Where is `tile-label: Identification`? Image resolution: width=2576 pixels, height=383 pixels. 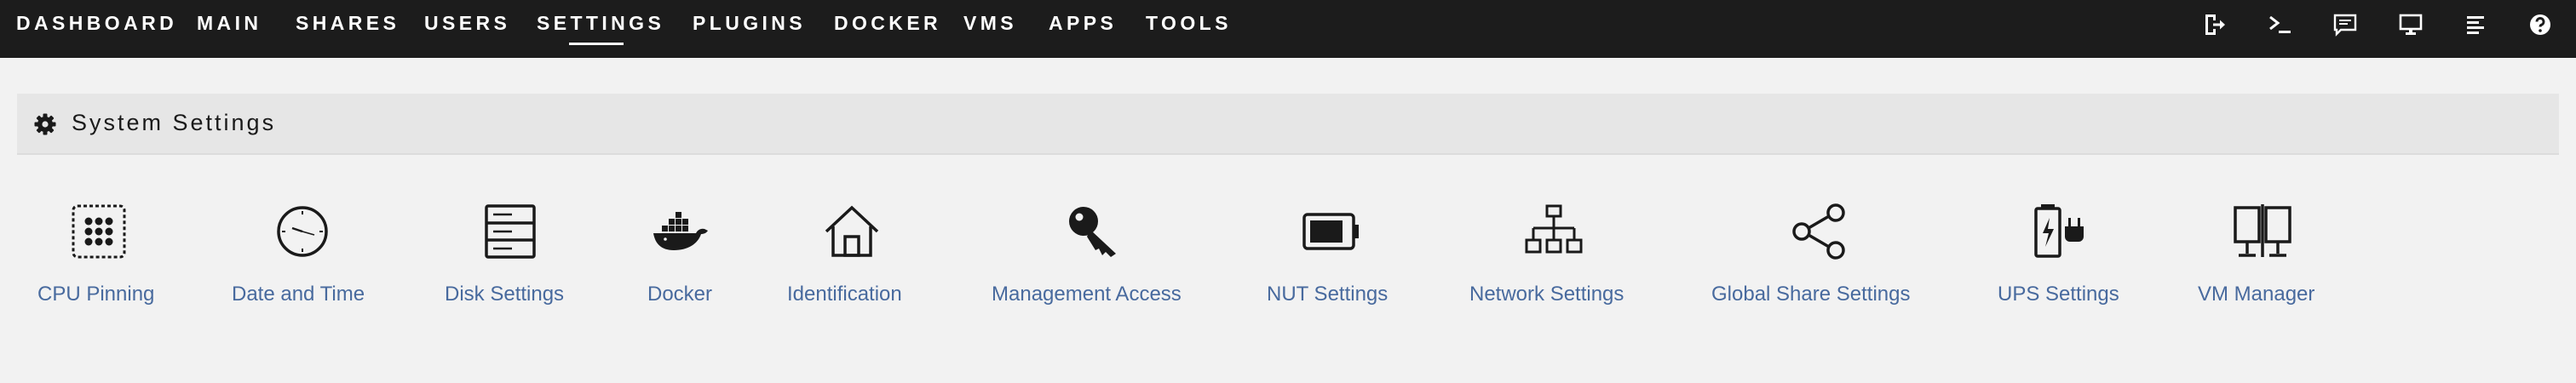
tile-label: Identification is located at coordinates (845, 295).